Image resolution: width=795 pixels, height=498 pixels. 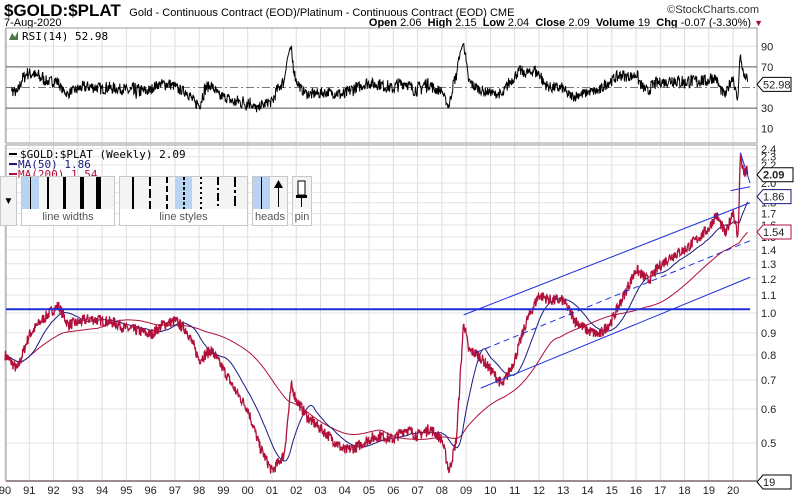 I want to click on rsi-tick-label: 70, so click(x=767, y=68).